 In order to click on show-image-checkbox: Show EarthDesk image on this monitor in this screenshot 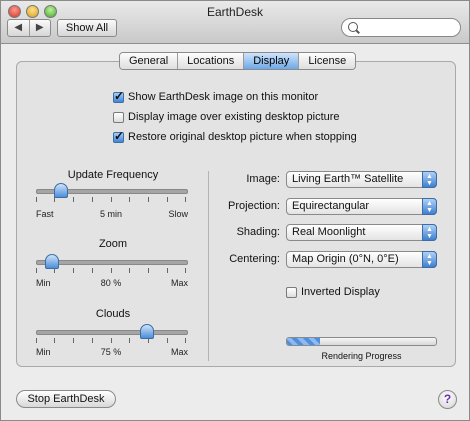, I will do `click(216, 96)`.